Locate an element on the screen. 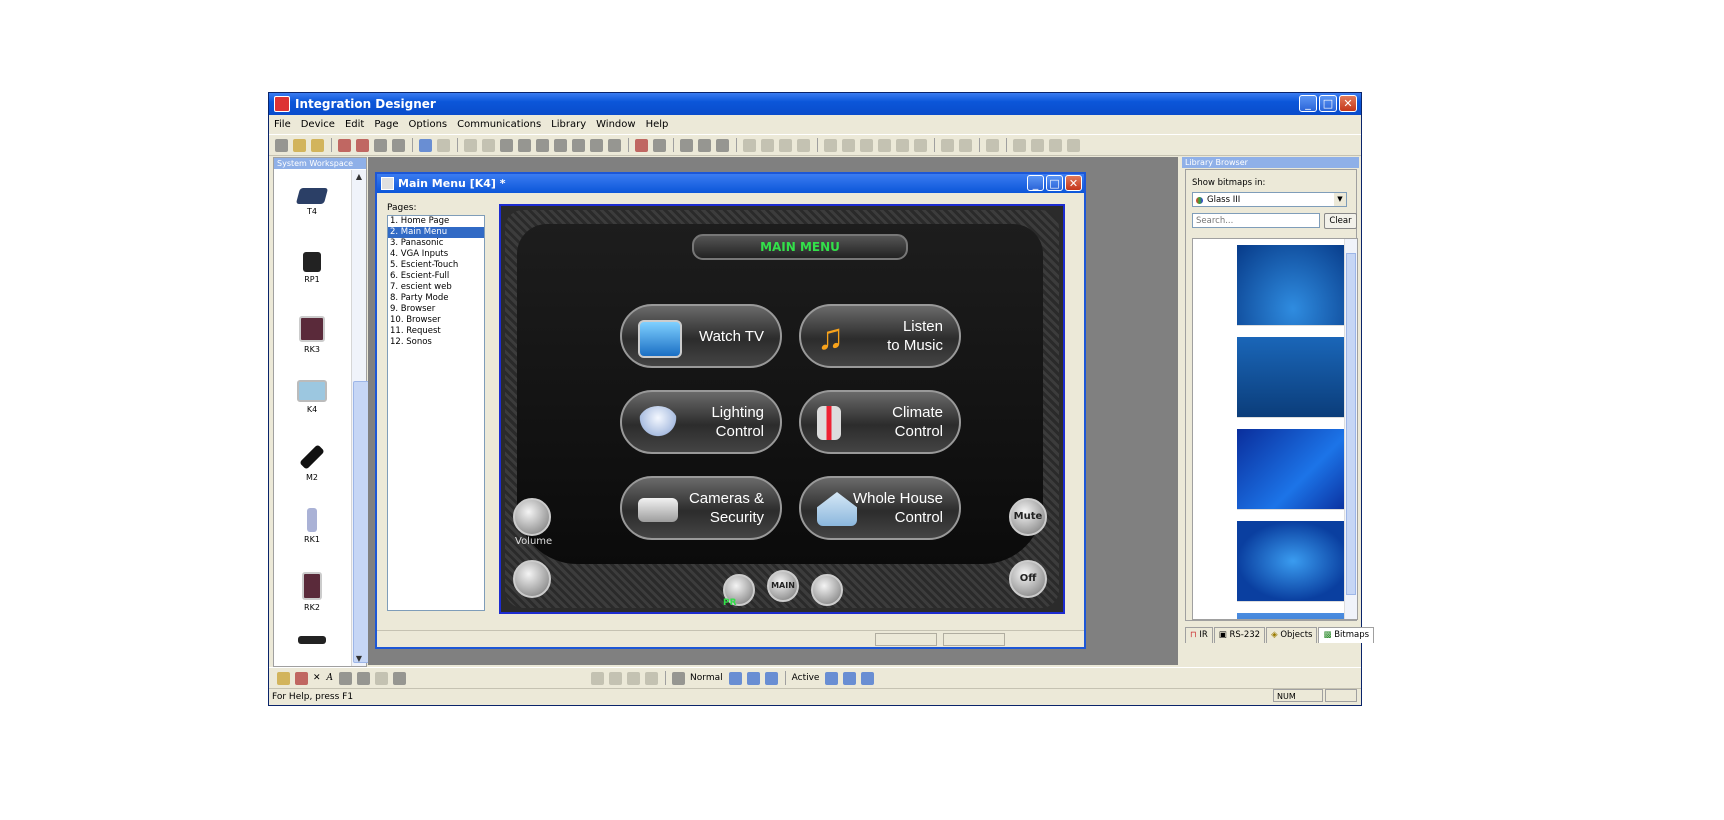  clear-button: Clear is located at coordinates (1340, 221).